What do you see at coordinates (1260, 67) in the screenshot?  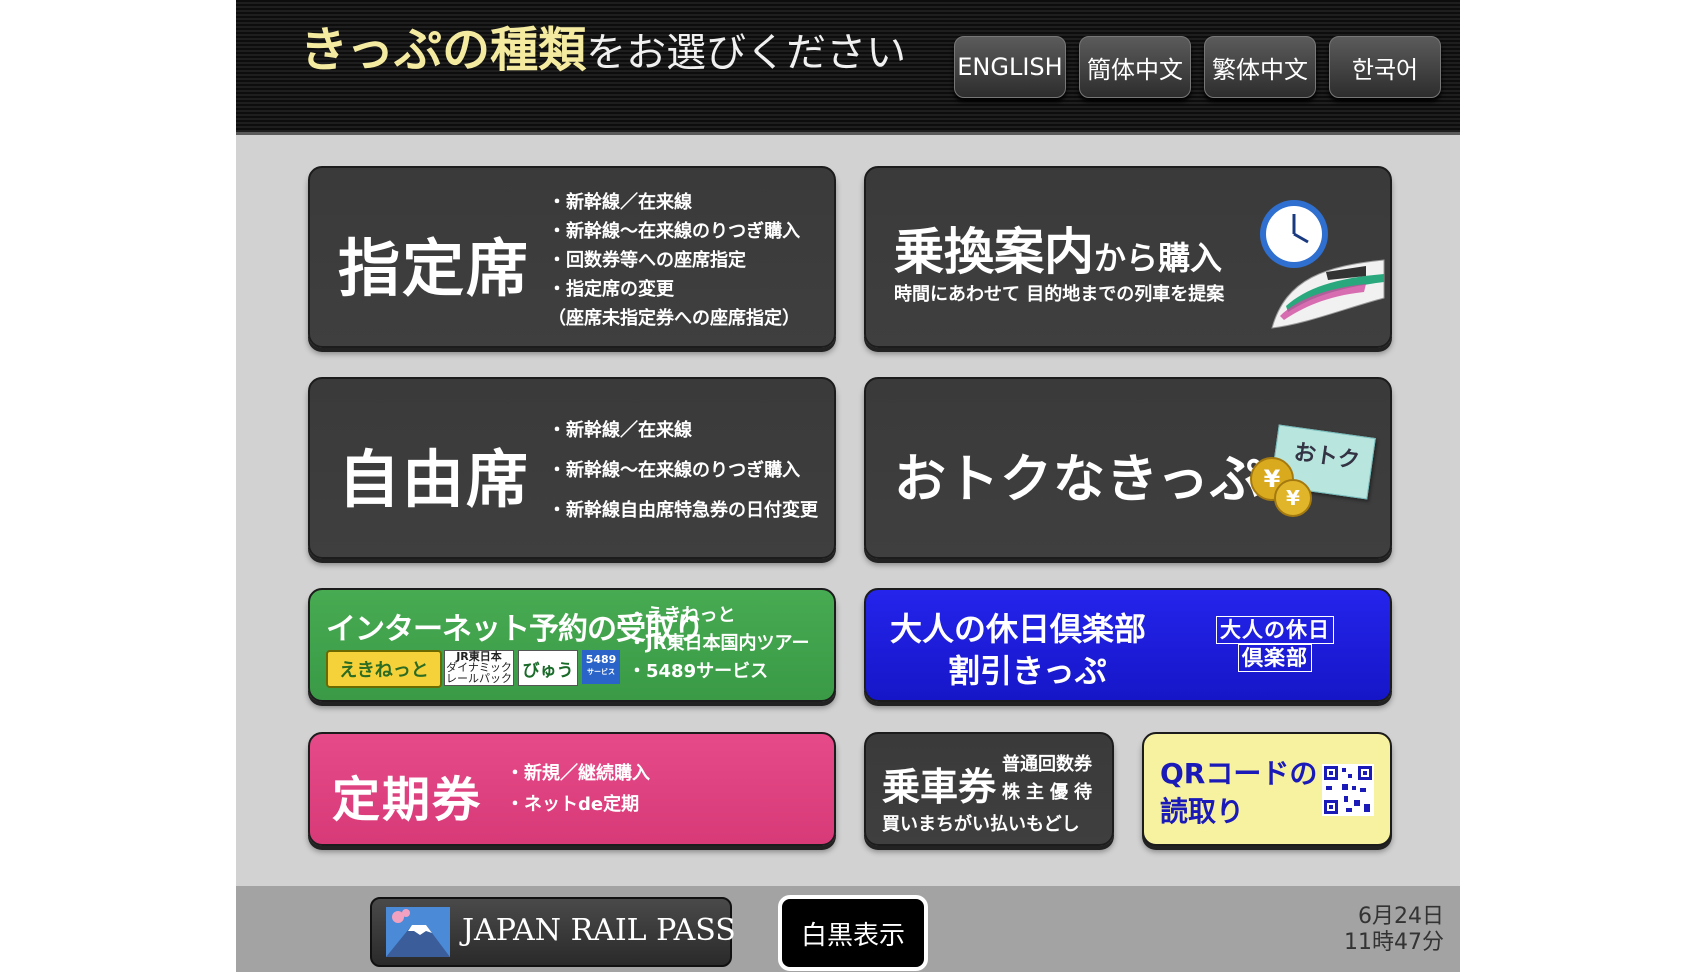 I see `lang-traditional-chinese-button: 繁体中文` at bounding box center [1260, 67].